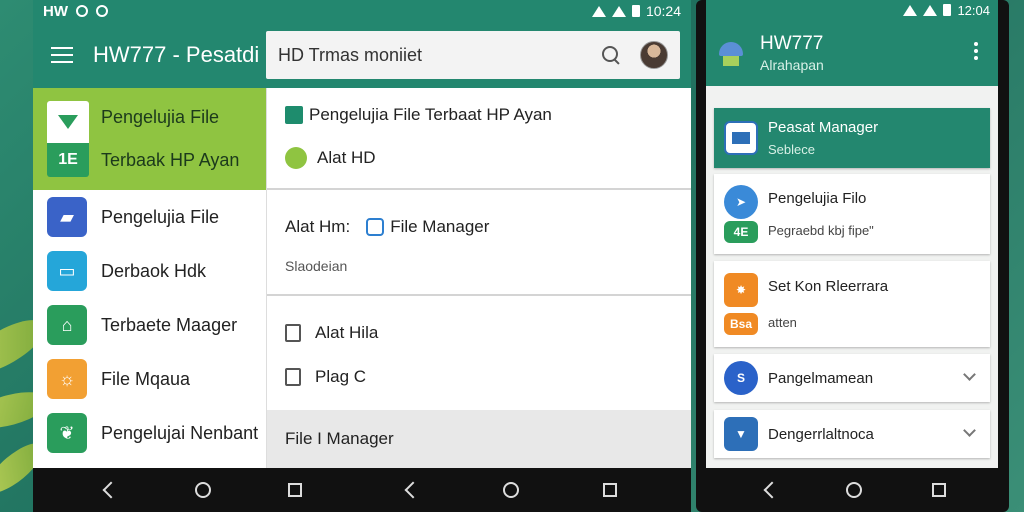  I want to click on list-item-sub: Seblece, so click(791, 149).